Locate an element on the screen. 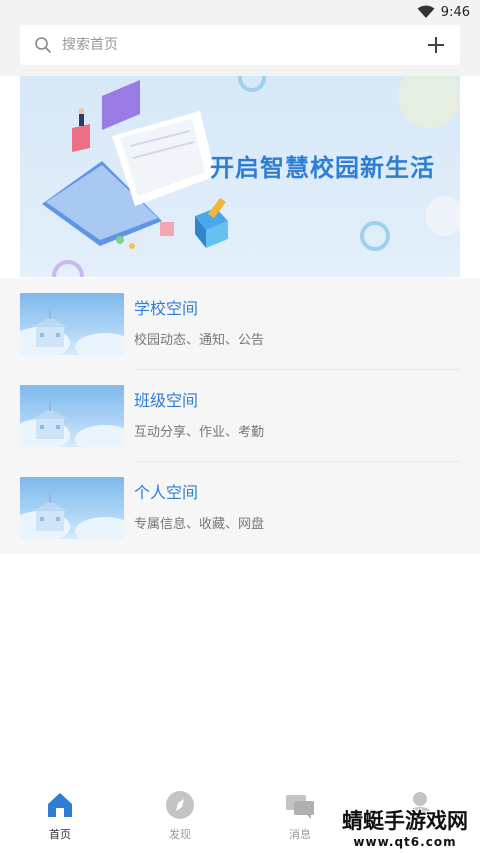  search-box is located at coordinates (240, 45).